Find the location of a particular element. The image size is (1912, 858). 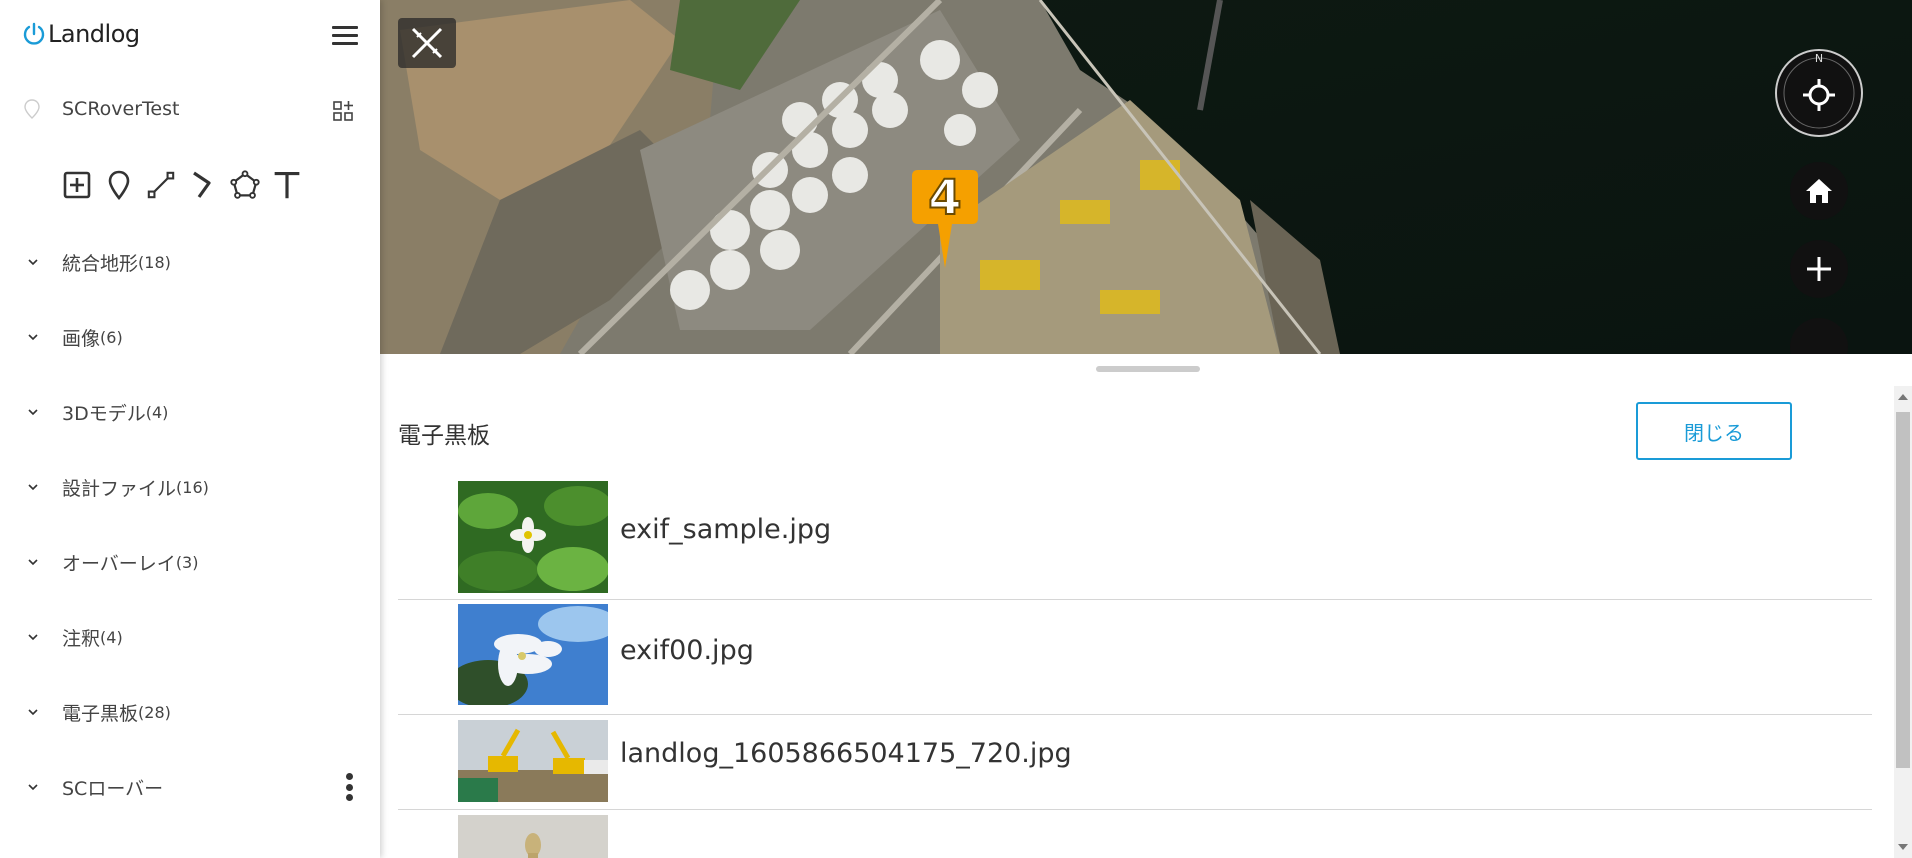

logo-text: Landlog is located at coordinates (94, 34).